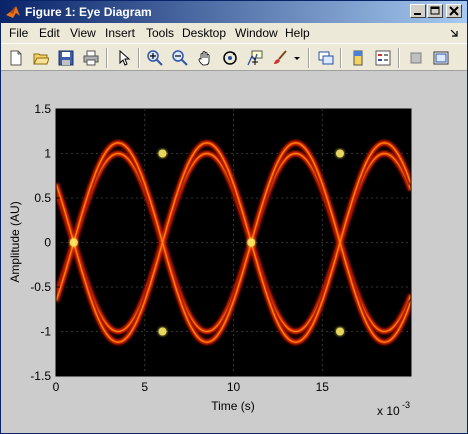 The height and width of the screenshot is (434, 468). I want to click on legend-button, so click(383, 58).